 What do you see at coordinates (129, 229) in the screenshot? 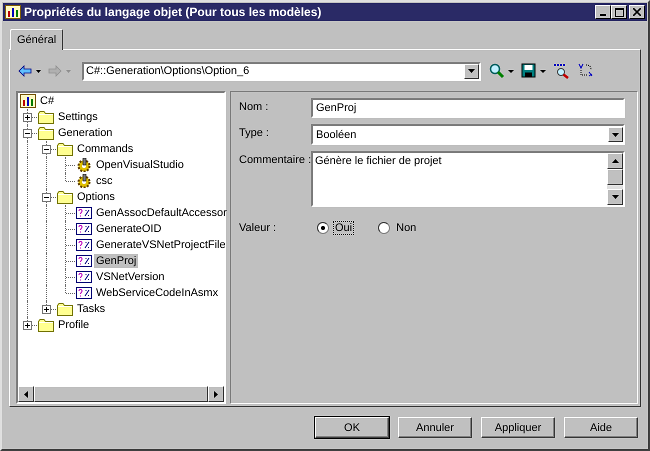
I see `tree-item: GenerateOID` at bounding box center [129, 229].